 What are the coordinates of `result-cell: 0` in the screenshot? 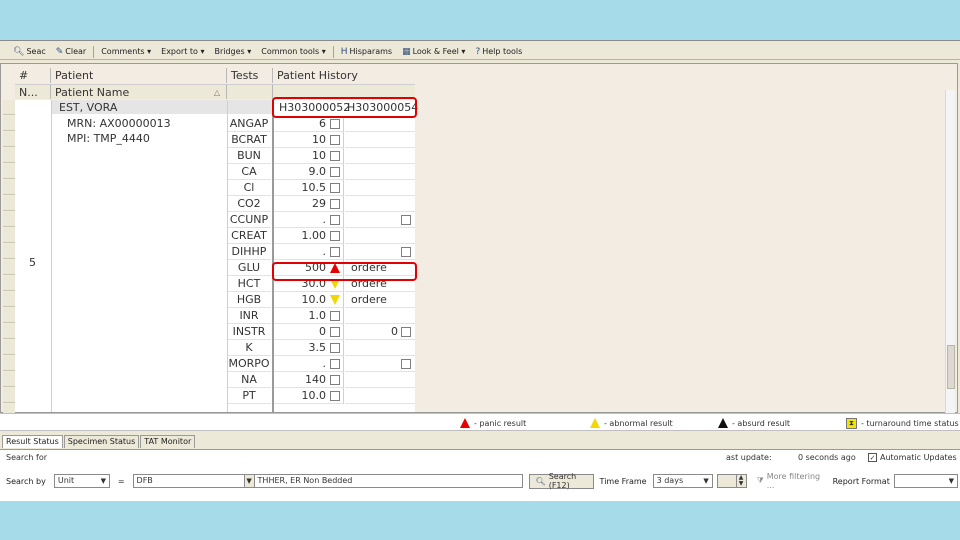 It's located at (309, 332).